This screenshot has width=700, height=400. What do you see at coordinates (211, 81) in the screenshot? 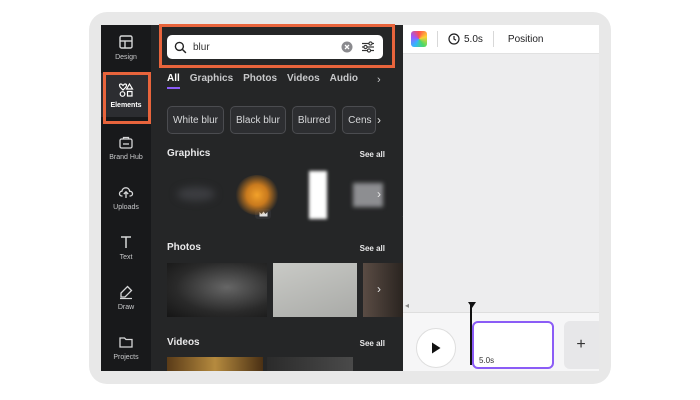
I see `tab-graphics: Graphics` at bounding box center [211, 81].